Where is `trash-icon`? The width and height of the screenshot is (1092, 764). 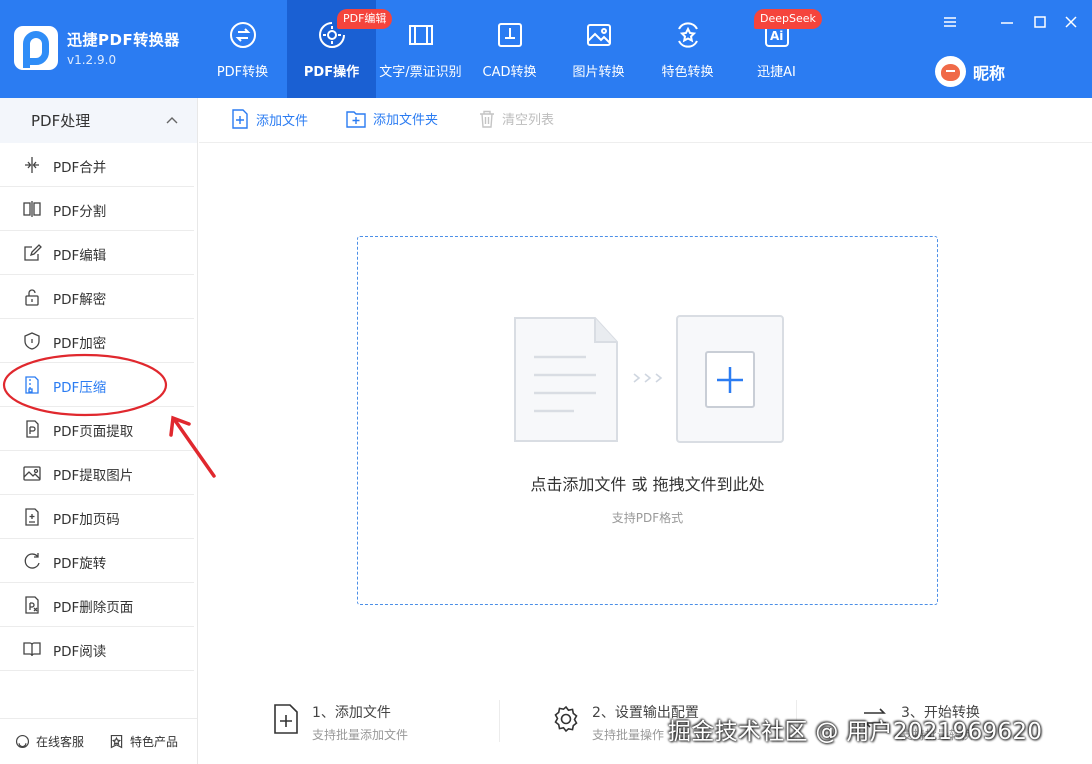
trash-icon is located at coordinates (487, 119).